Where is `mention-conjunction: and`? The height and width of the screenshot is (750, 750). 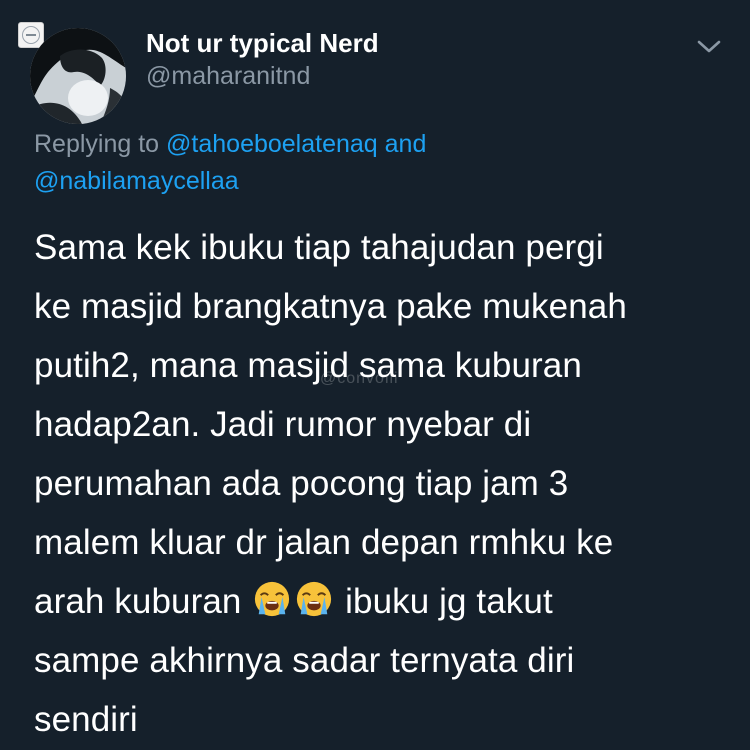 mention-conjunction: and is located at coordinates (406, 144).